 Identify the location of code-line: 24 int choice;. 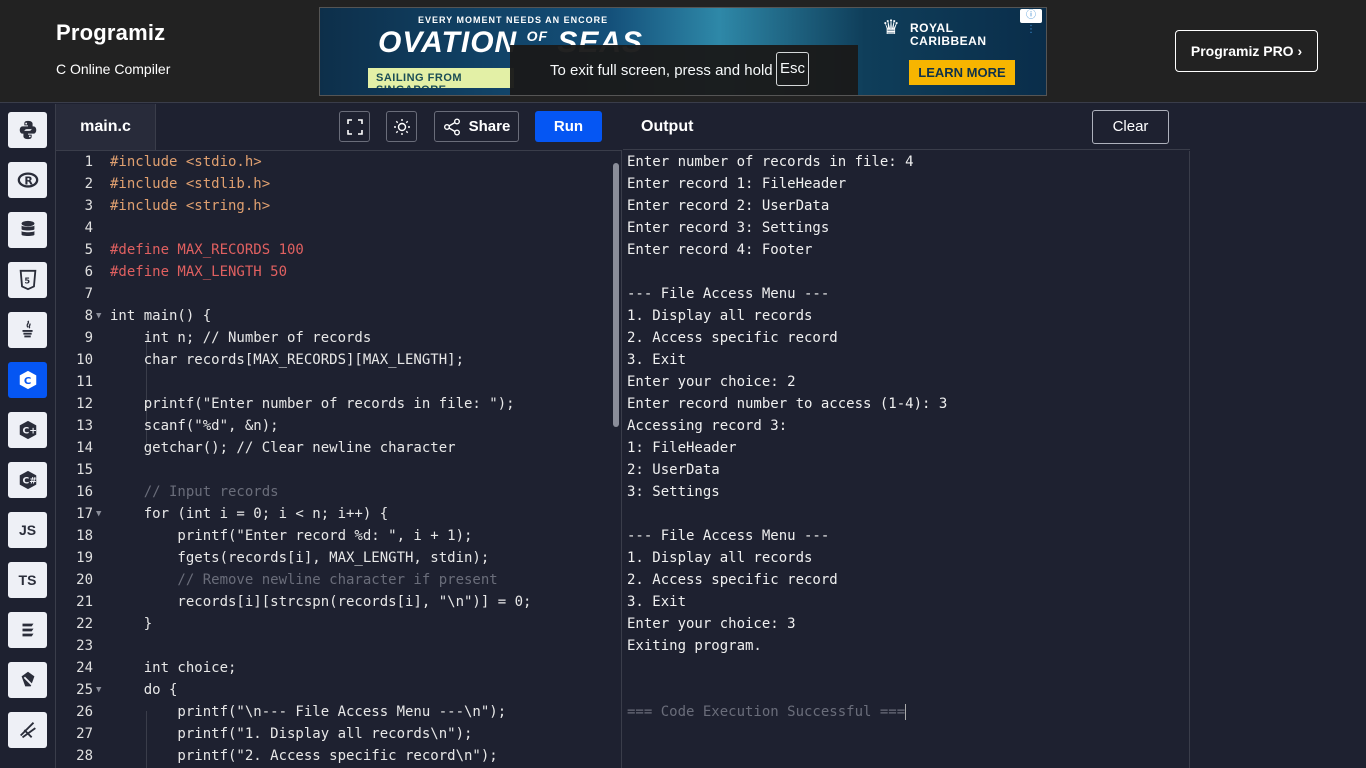
(156, 668).